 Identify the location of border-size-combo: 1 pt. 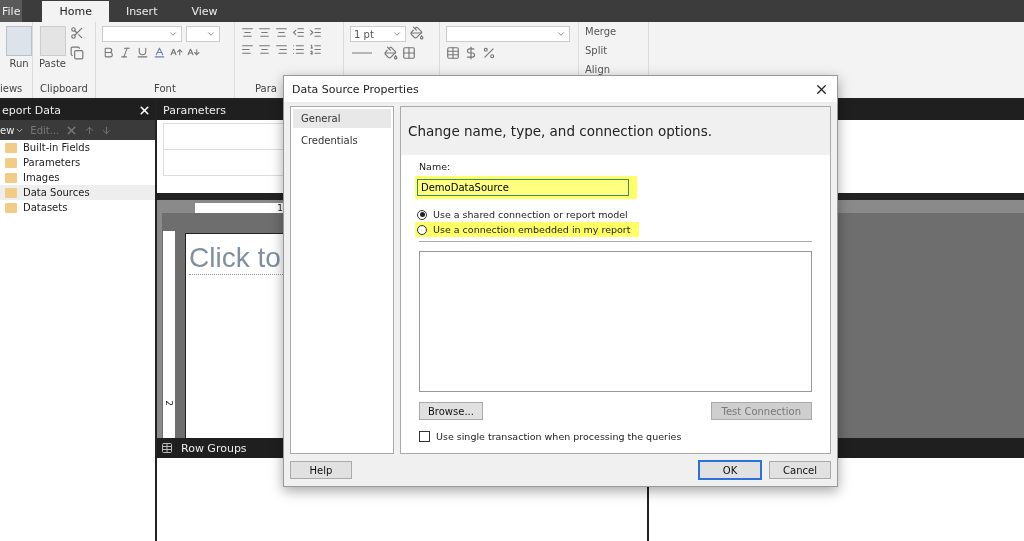
(378, 34).